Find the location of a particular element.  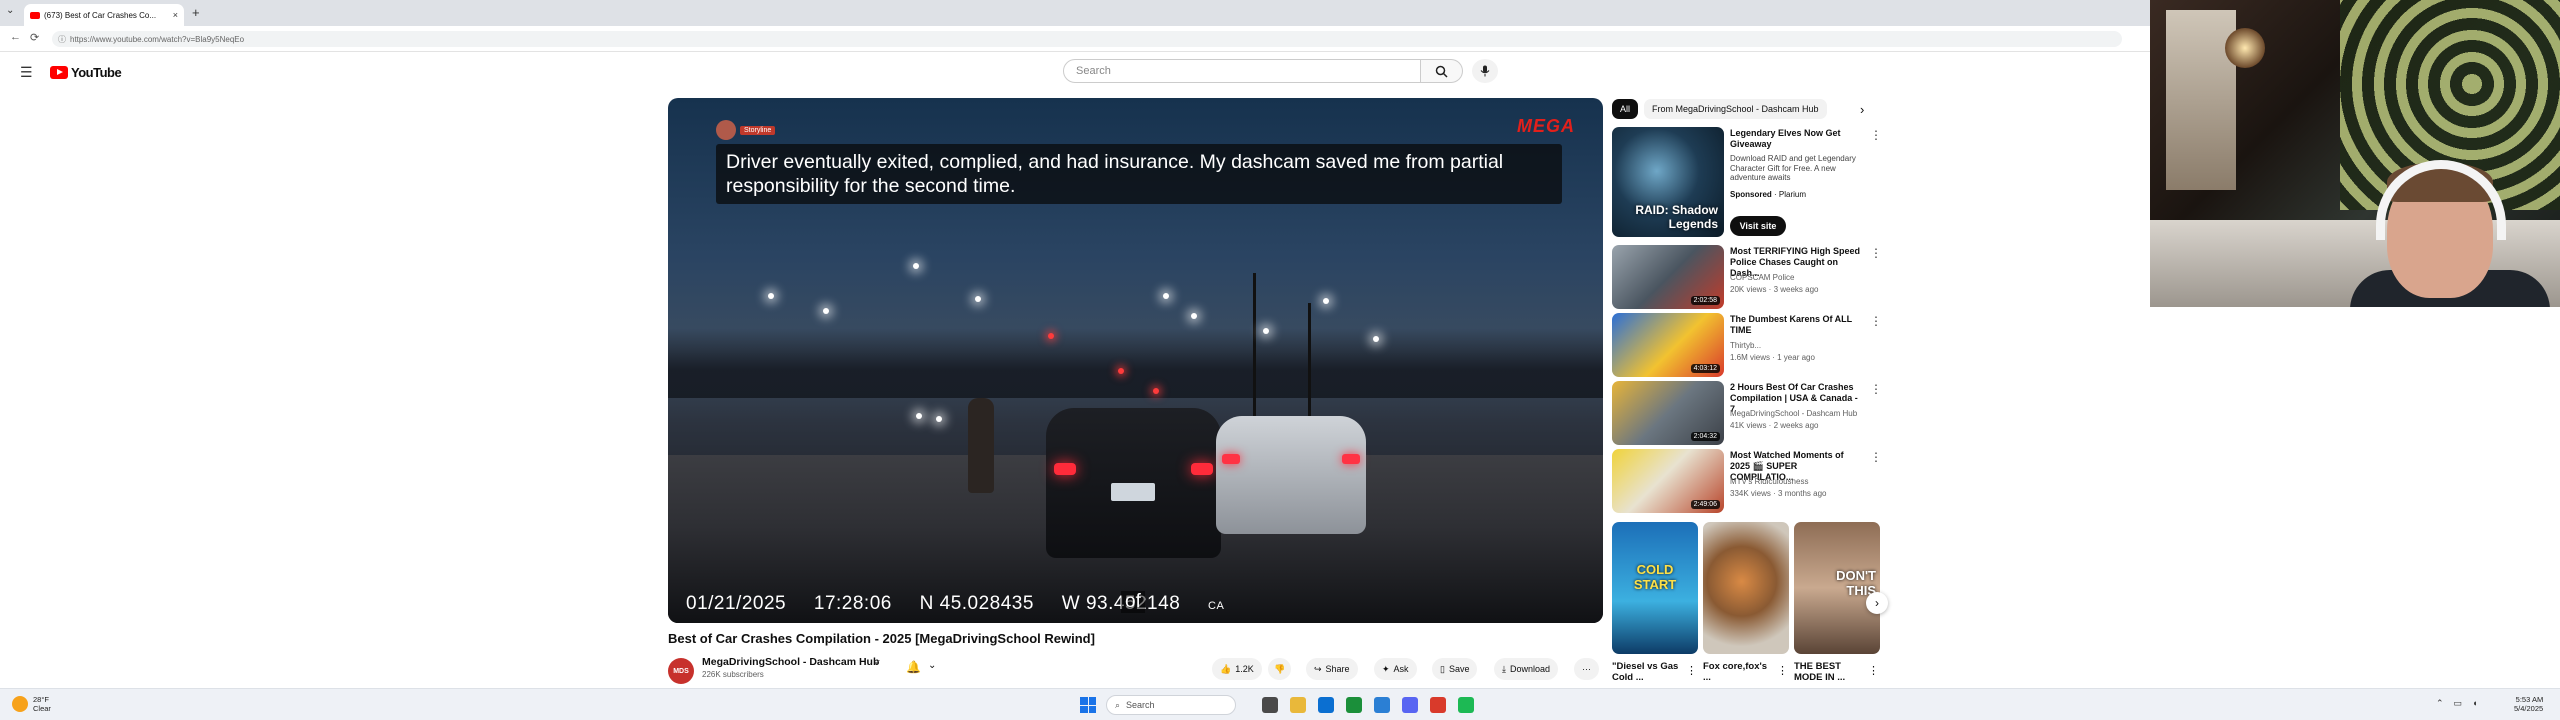

sparkle-icon: ✦ is located at coordinates (1386, 668).